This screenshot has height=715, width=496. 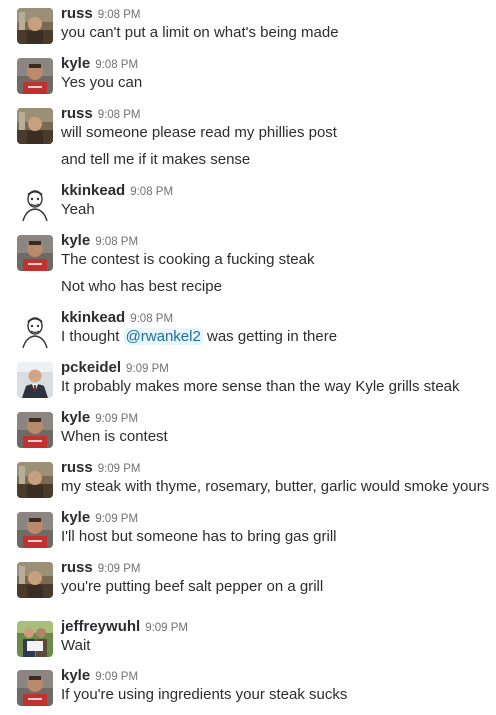 I want to click on message-text: Yes you can, so click(x=101, y=83).